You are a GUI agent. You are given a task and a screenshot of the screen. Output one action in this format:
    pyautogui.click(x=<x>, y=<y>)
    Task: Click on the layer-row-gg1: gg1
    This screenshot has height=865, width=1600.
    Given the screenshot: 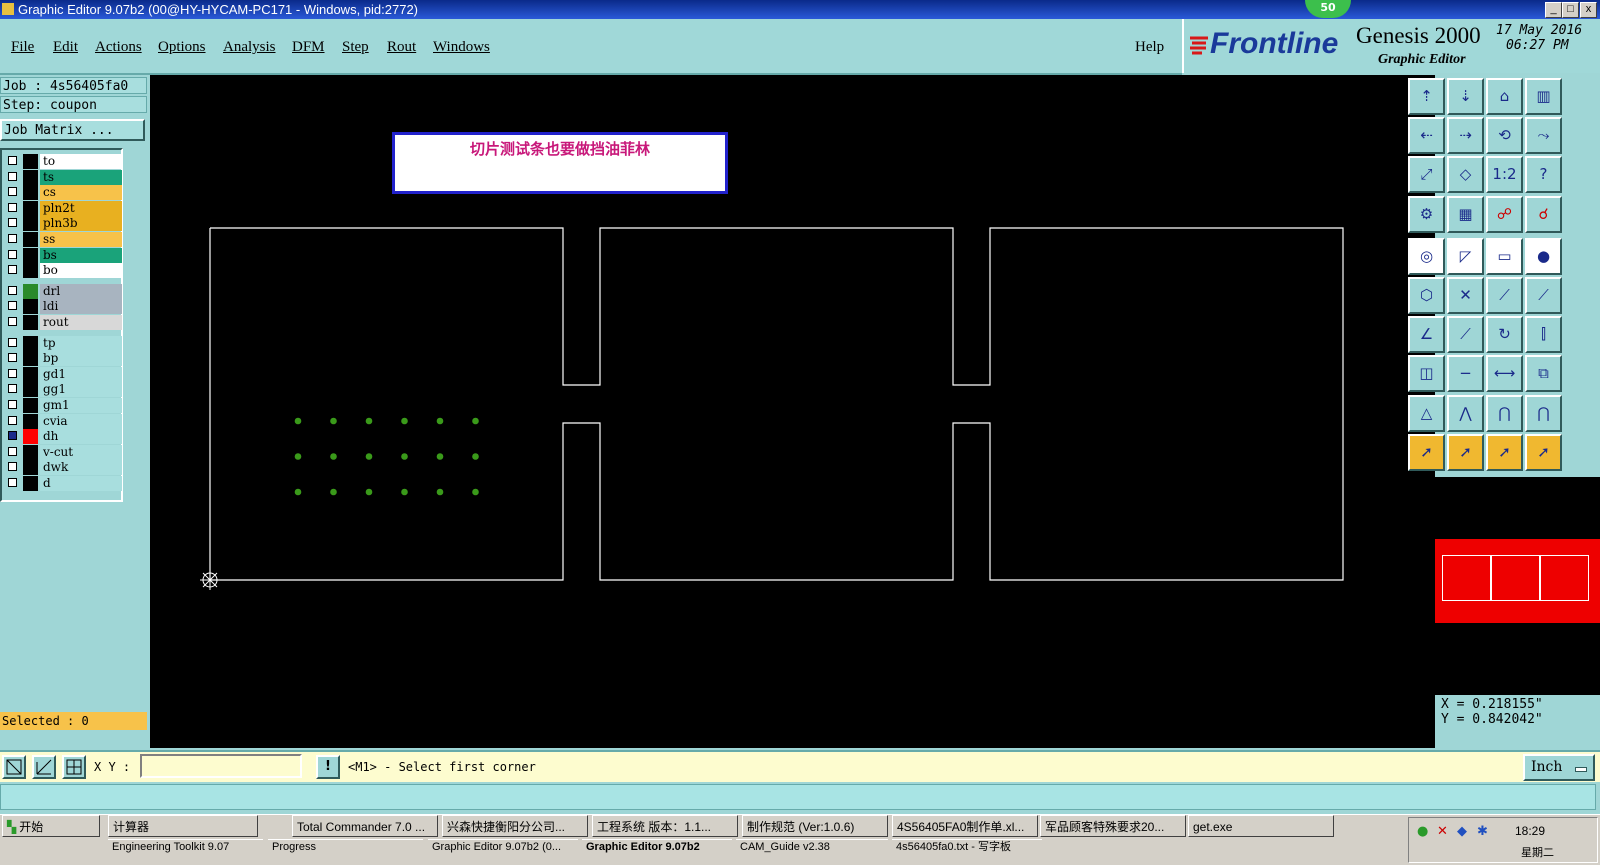 What is the action you would take?
    pyautogui.click(x=64, y=390)
    